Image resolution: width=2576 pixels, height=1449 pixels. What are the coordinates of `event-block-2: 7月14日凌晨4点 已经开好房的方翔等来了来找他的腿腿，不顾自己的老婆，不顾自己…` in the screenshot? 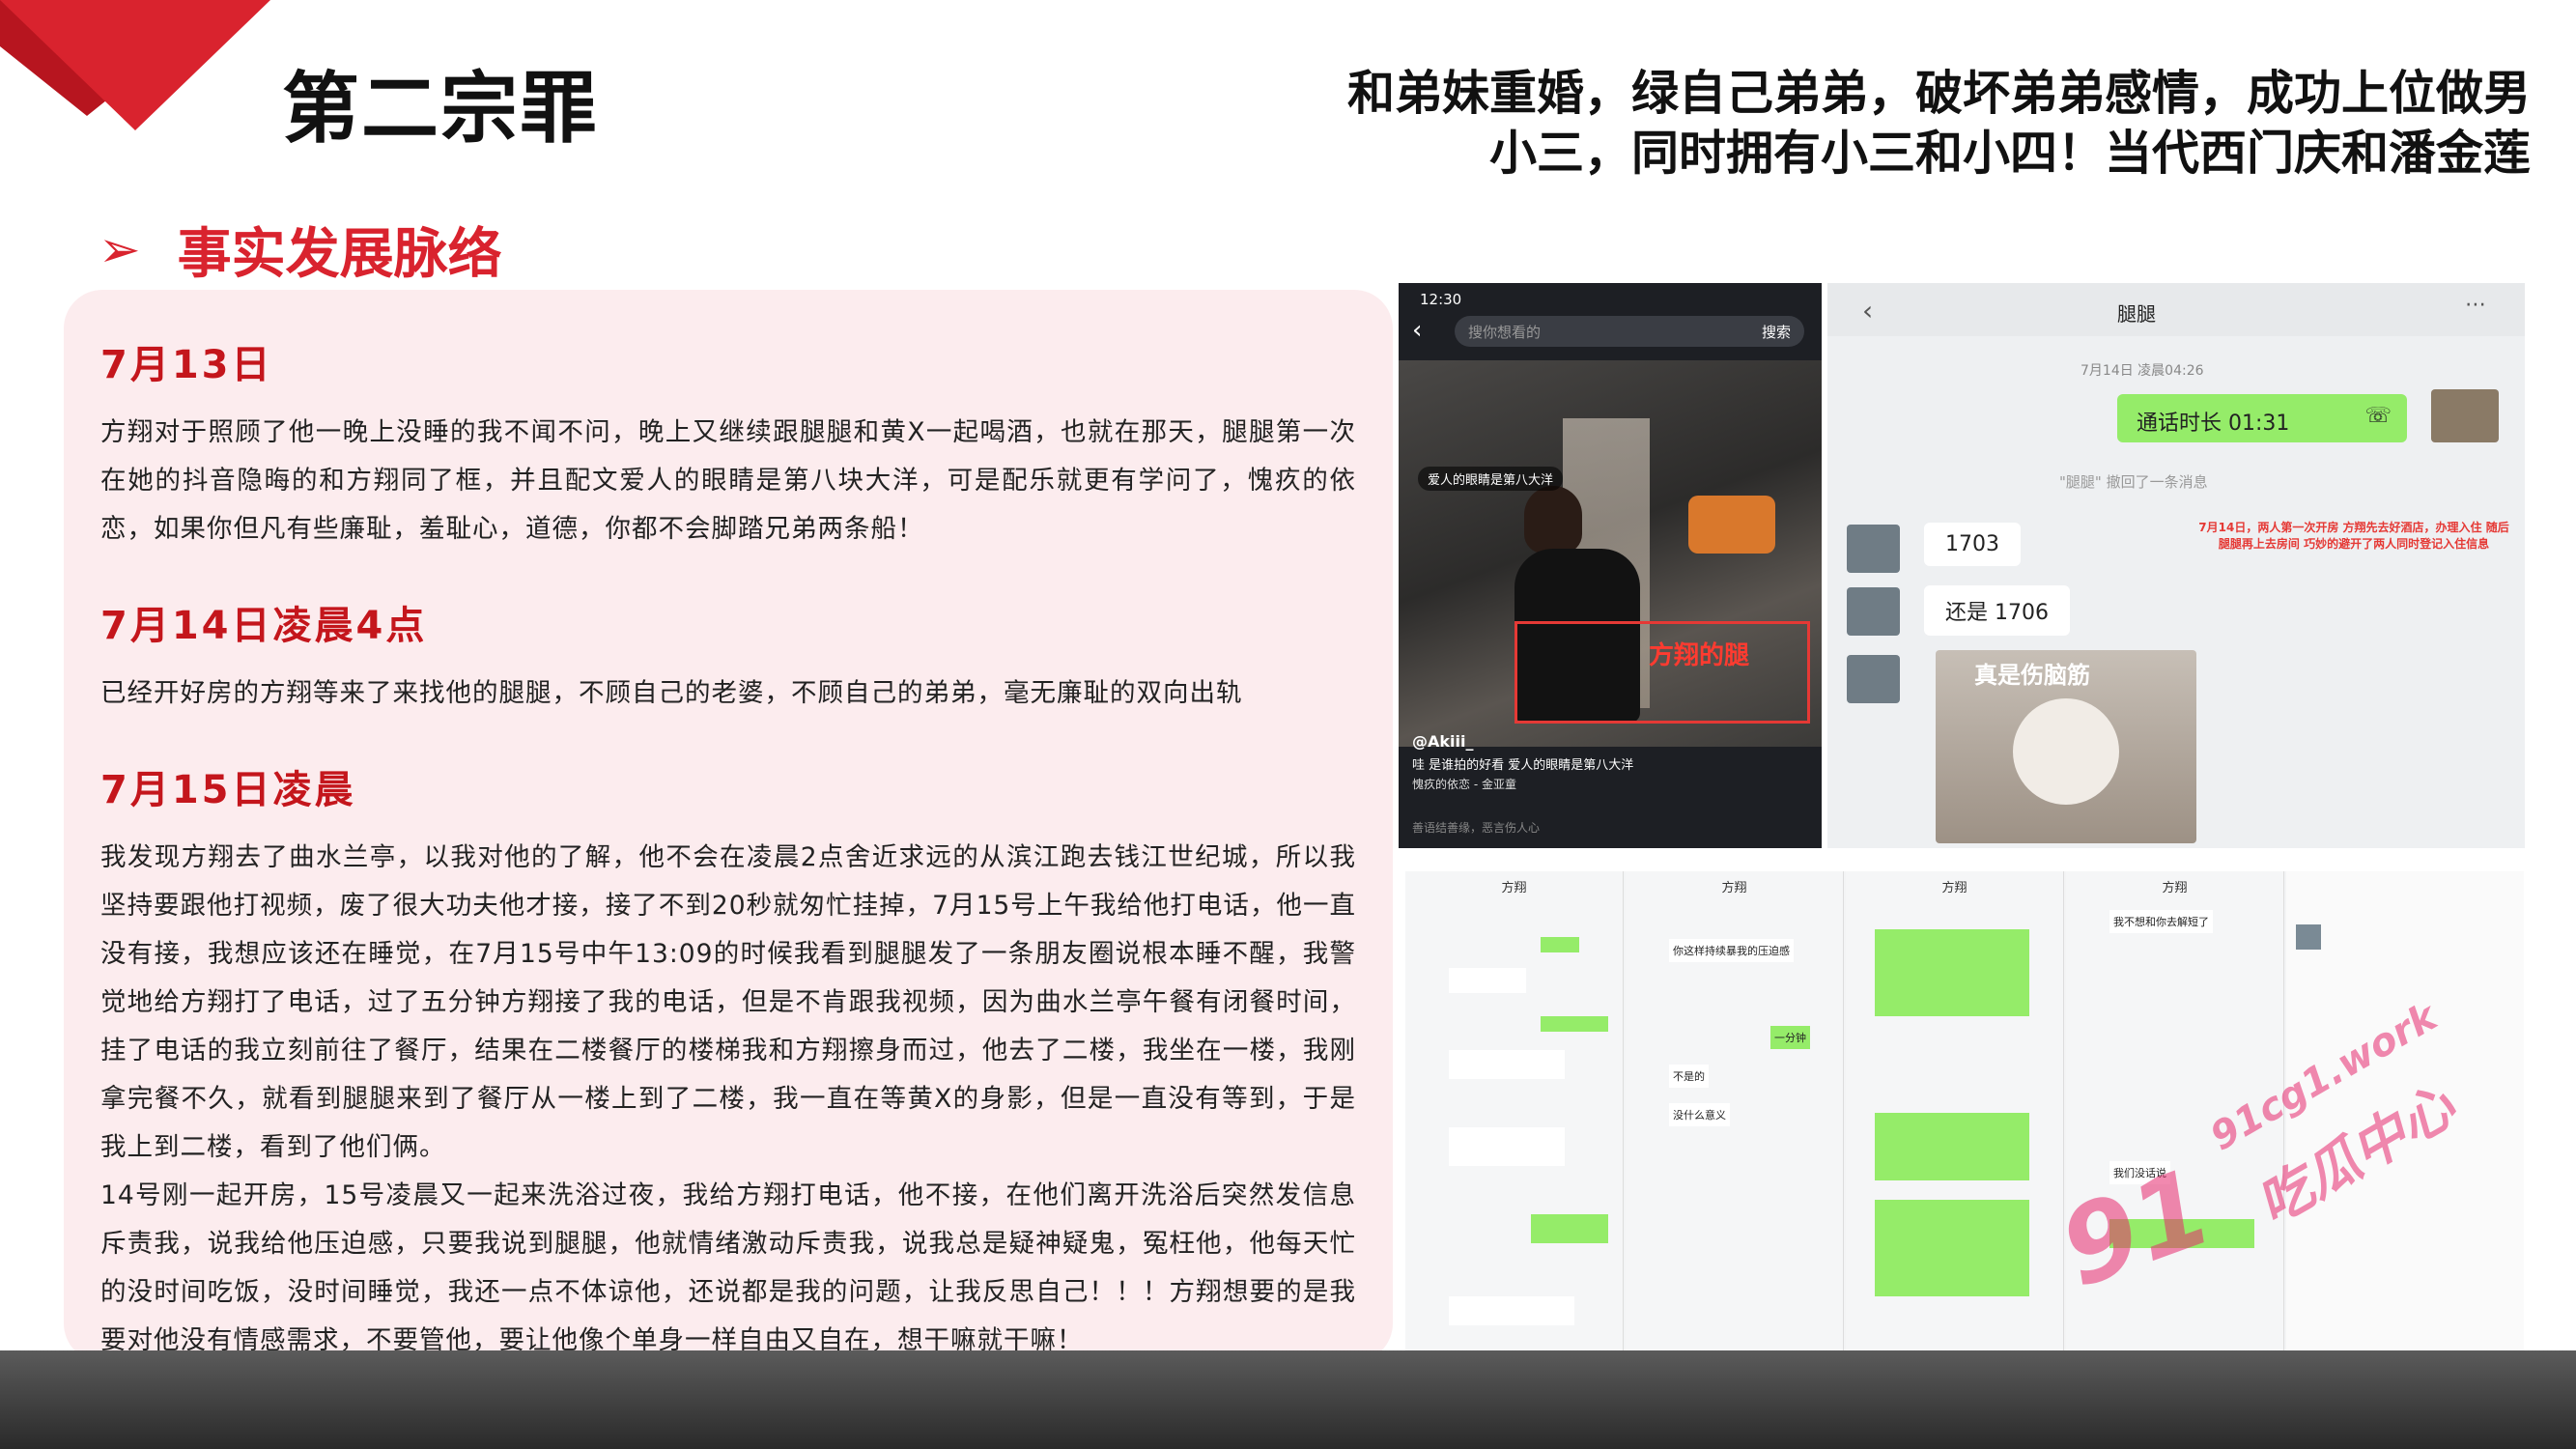 It's located at (728, 656).